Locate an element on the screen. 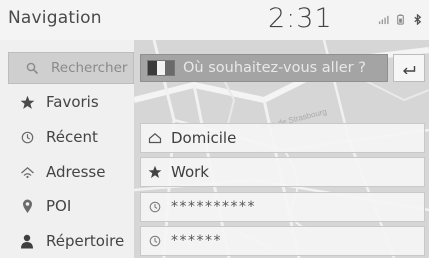 The height and width of the screenshot is (258, 429). battery-icon is located at coordinates (400, 19).